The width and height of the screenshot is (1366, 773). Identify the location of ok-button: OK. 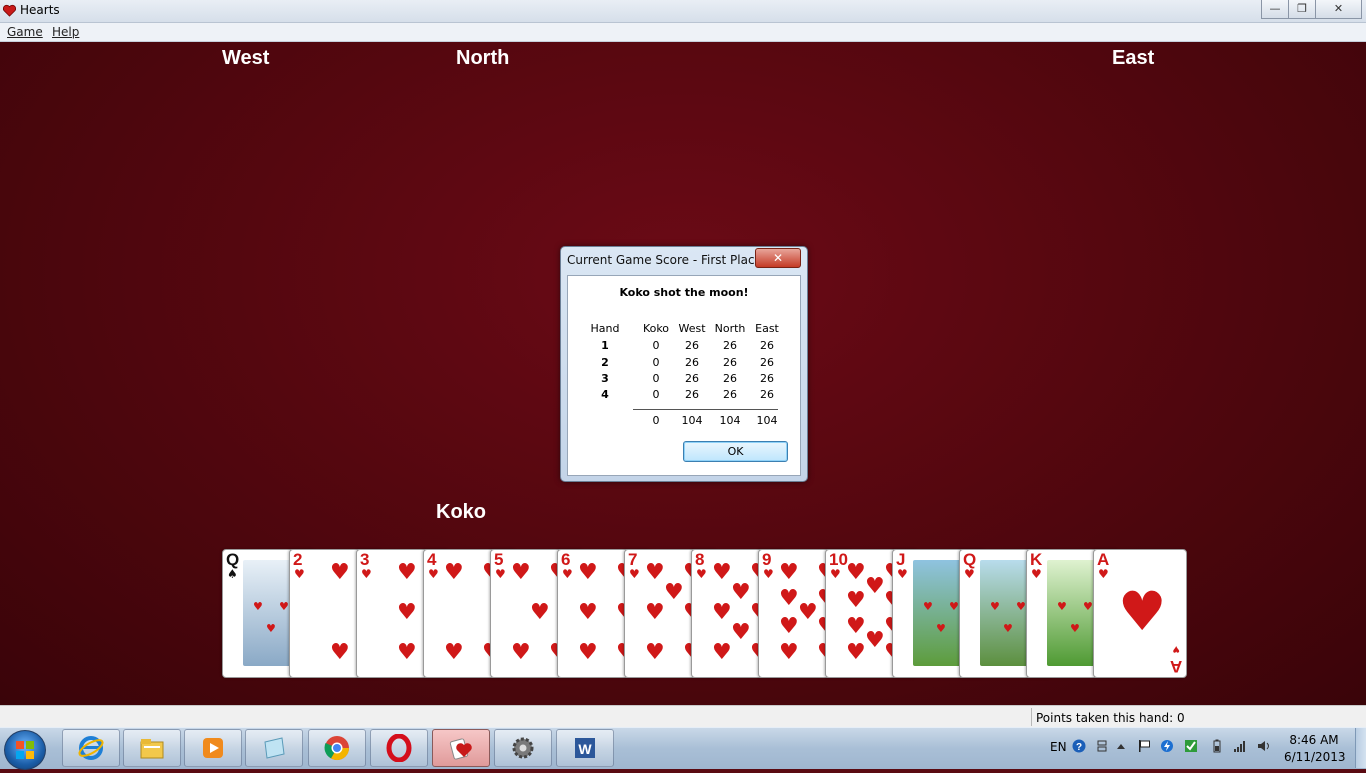
(735, 451).